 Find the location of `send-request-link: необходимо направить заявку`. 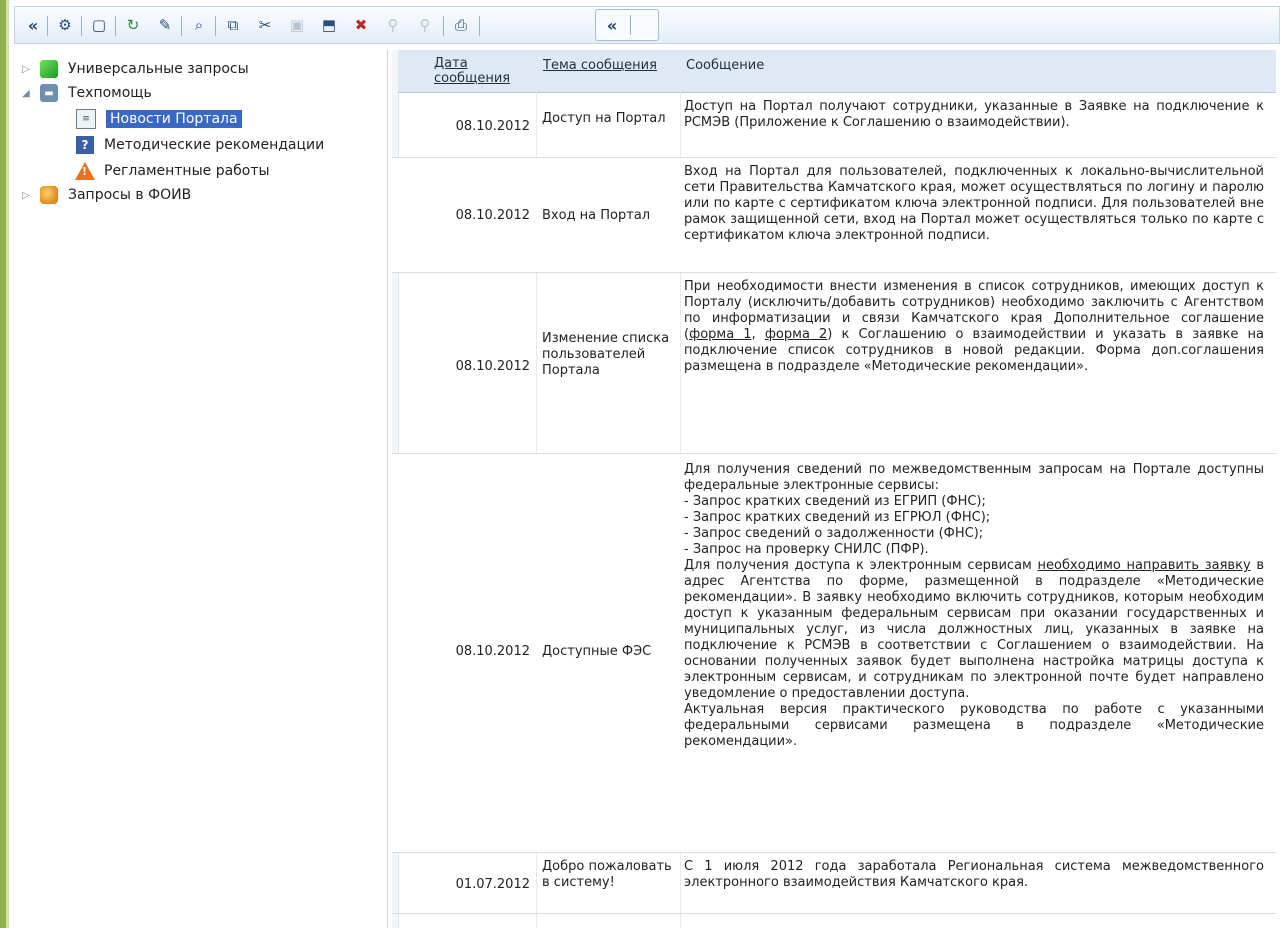

send-request-link: необходимо направить заявку is located at coordinates (1144, 565).